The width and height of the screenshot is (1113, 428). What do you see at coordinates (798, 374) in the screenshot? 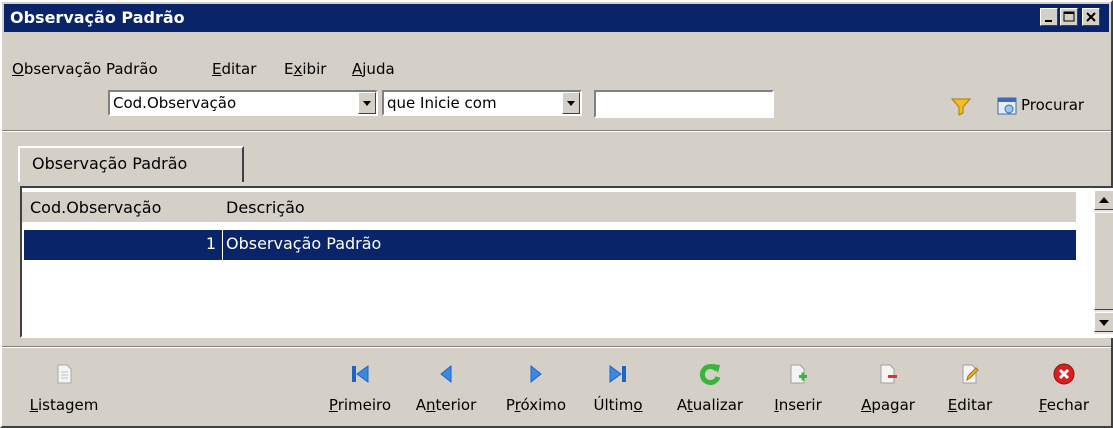
I see `insert-document-icon` at bounding box center [798, 374].